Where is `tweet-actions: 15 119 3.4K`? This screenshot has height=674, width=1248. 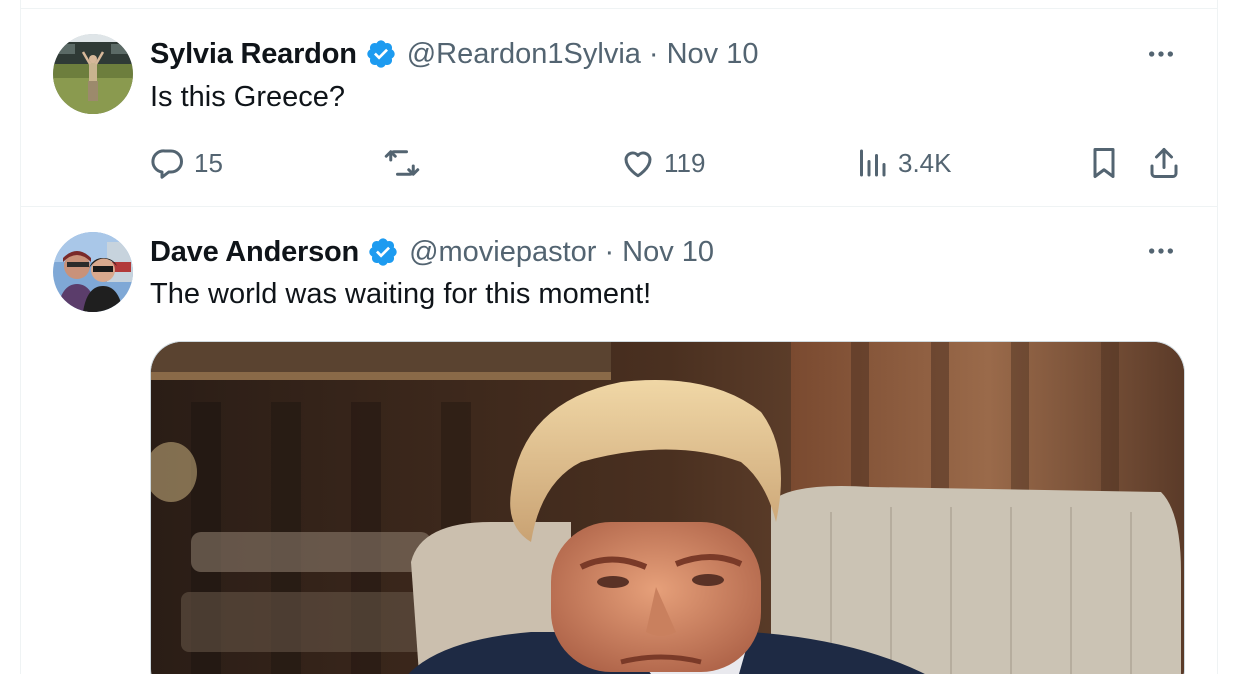
tweet-actions: 15 119 3.4K is located at coordinates (673, 163).